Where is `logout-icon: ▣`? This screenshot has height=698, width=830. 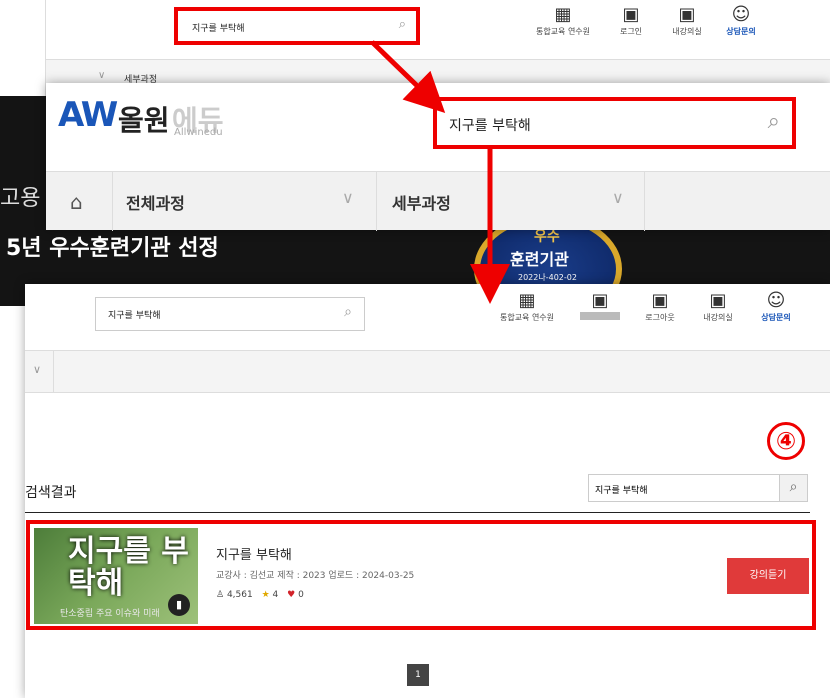 logout-icon: ▣ is located at coordinates (660, 300).